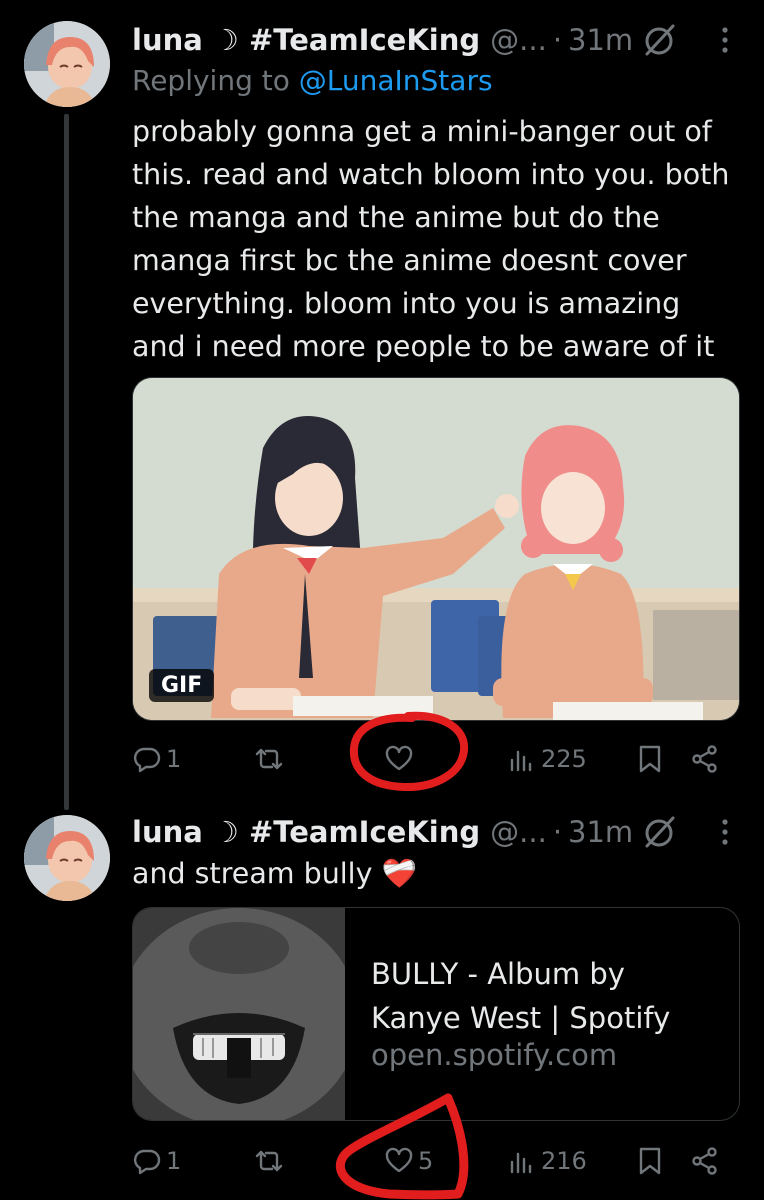  I want to click on like-button, so click(401, 759).